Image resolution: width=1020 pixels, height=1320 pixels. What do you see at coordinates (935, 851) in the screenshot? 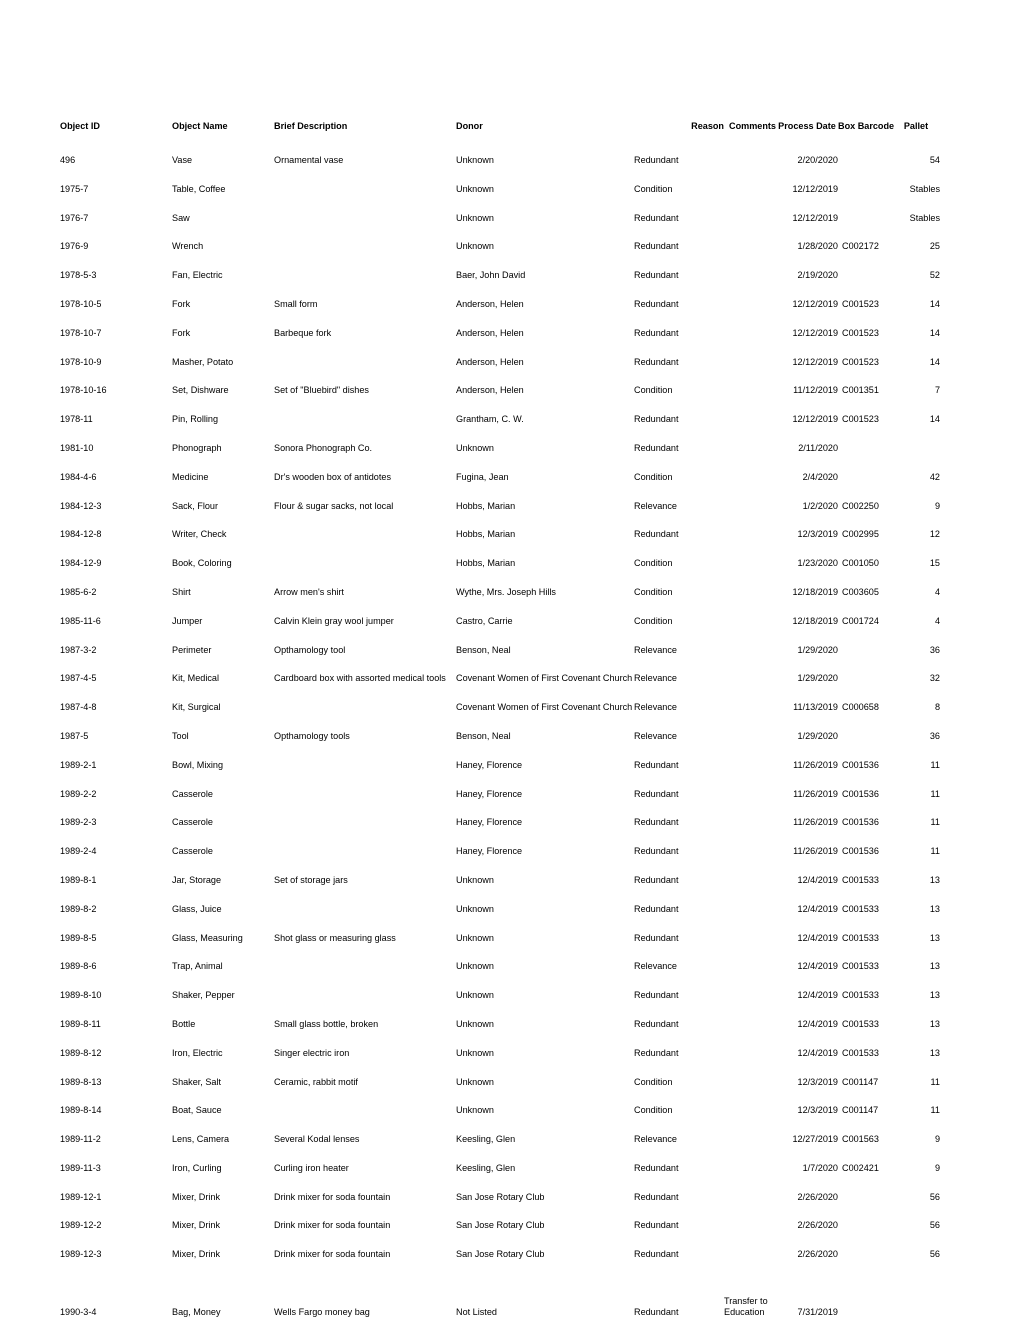
I see `cell-pallet: 11` at bounding box center [935, 851].